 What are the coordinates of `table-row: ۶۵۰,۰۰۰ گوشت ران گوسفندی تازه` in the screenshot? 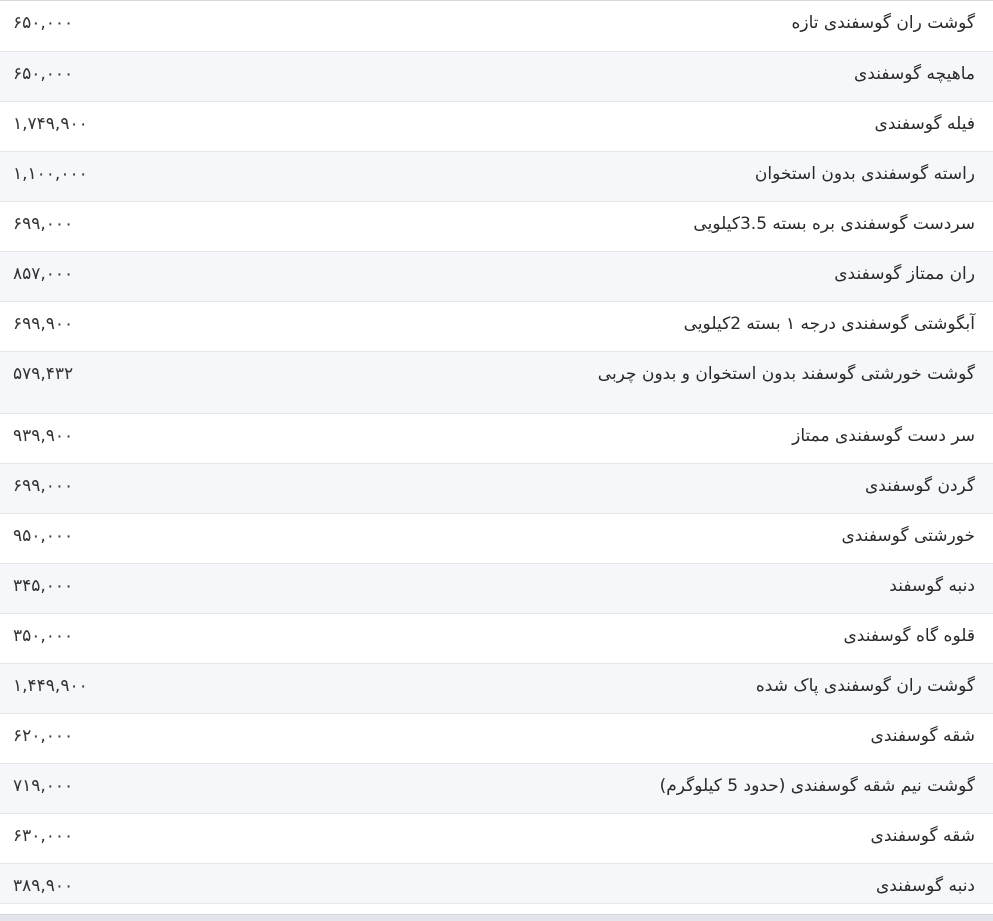 It's located at (496, 26).